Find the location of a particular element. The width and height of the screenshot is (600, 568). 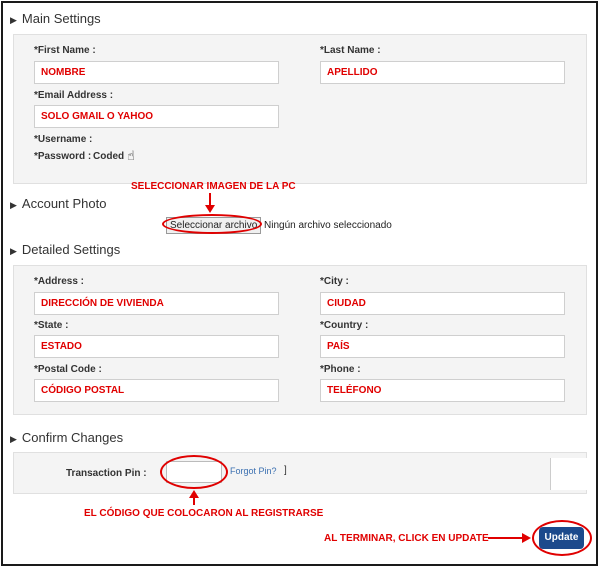

forgot-pin-link: Forgot Pin? is located at coordinates (253, 471).